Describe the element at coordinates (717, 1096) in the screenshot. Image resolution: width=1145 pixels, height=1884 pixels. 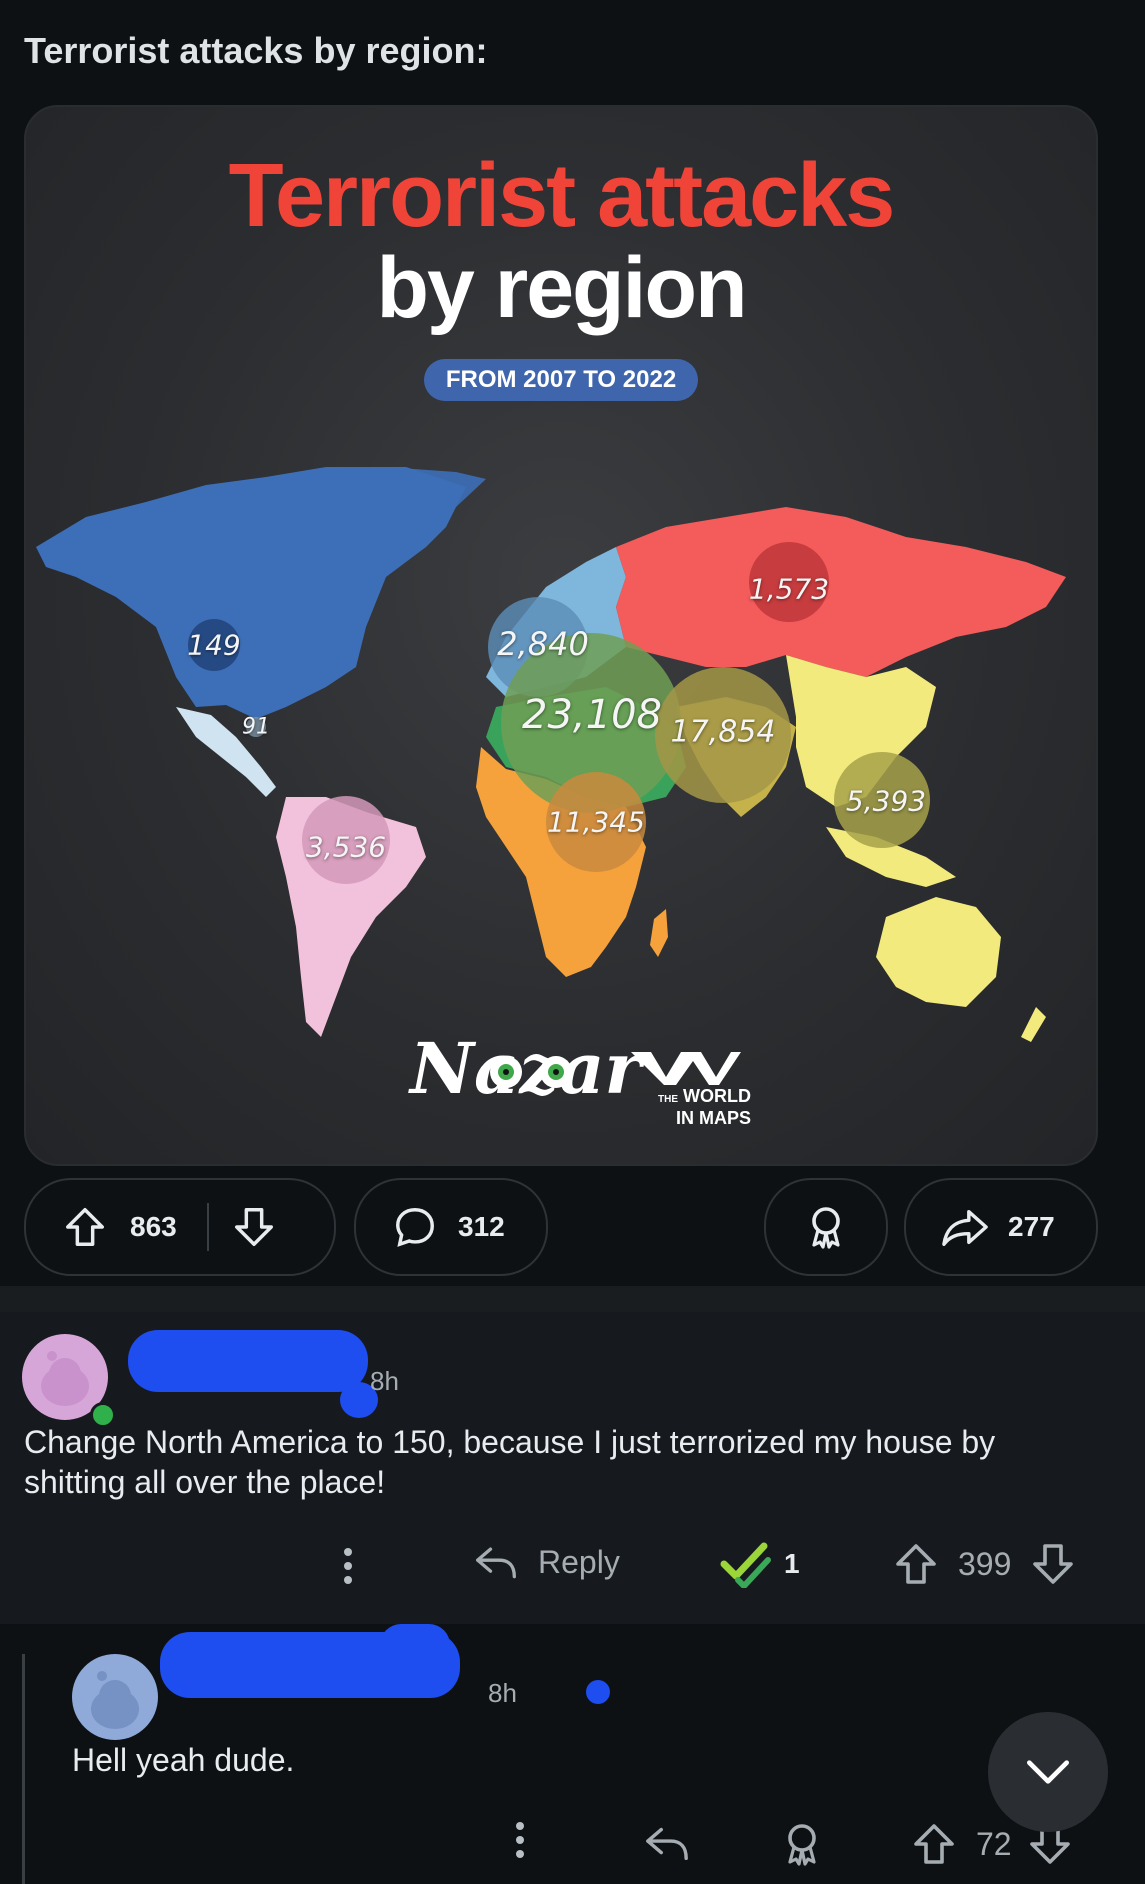
I see `wim-line1: WORLD` at that location.